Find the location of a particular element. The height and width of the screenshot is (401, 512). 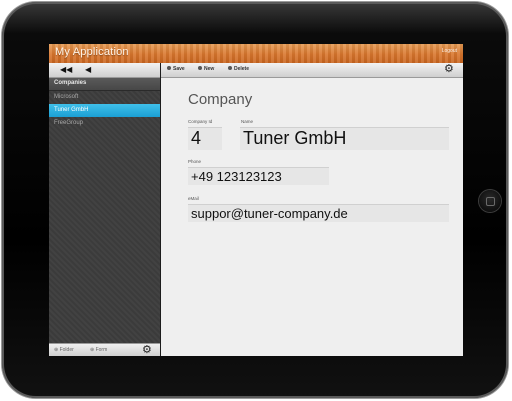

company-list: Microsoft Tuner GmbH FreeGroup is located at coordinates (104, 110).